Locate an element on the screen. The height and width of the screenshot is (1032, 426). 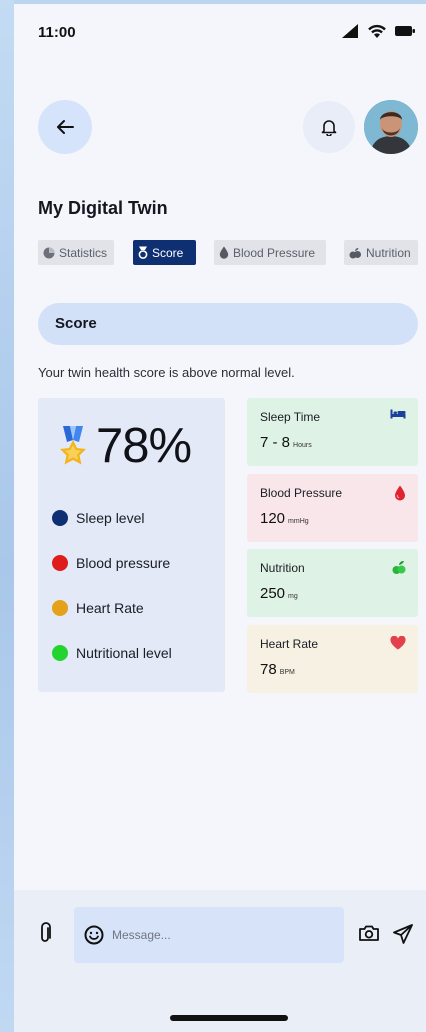
bell-icon is located at coordinates (329, 128).